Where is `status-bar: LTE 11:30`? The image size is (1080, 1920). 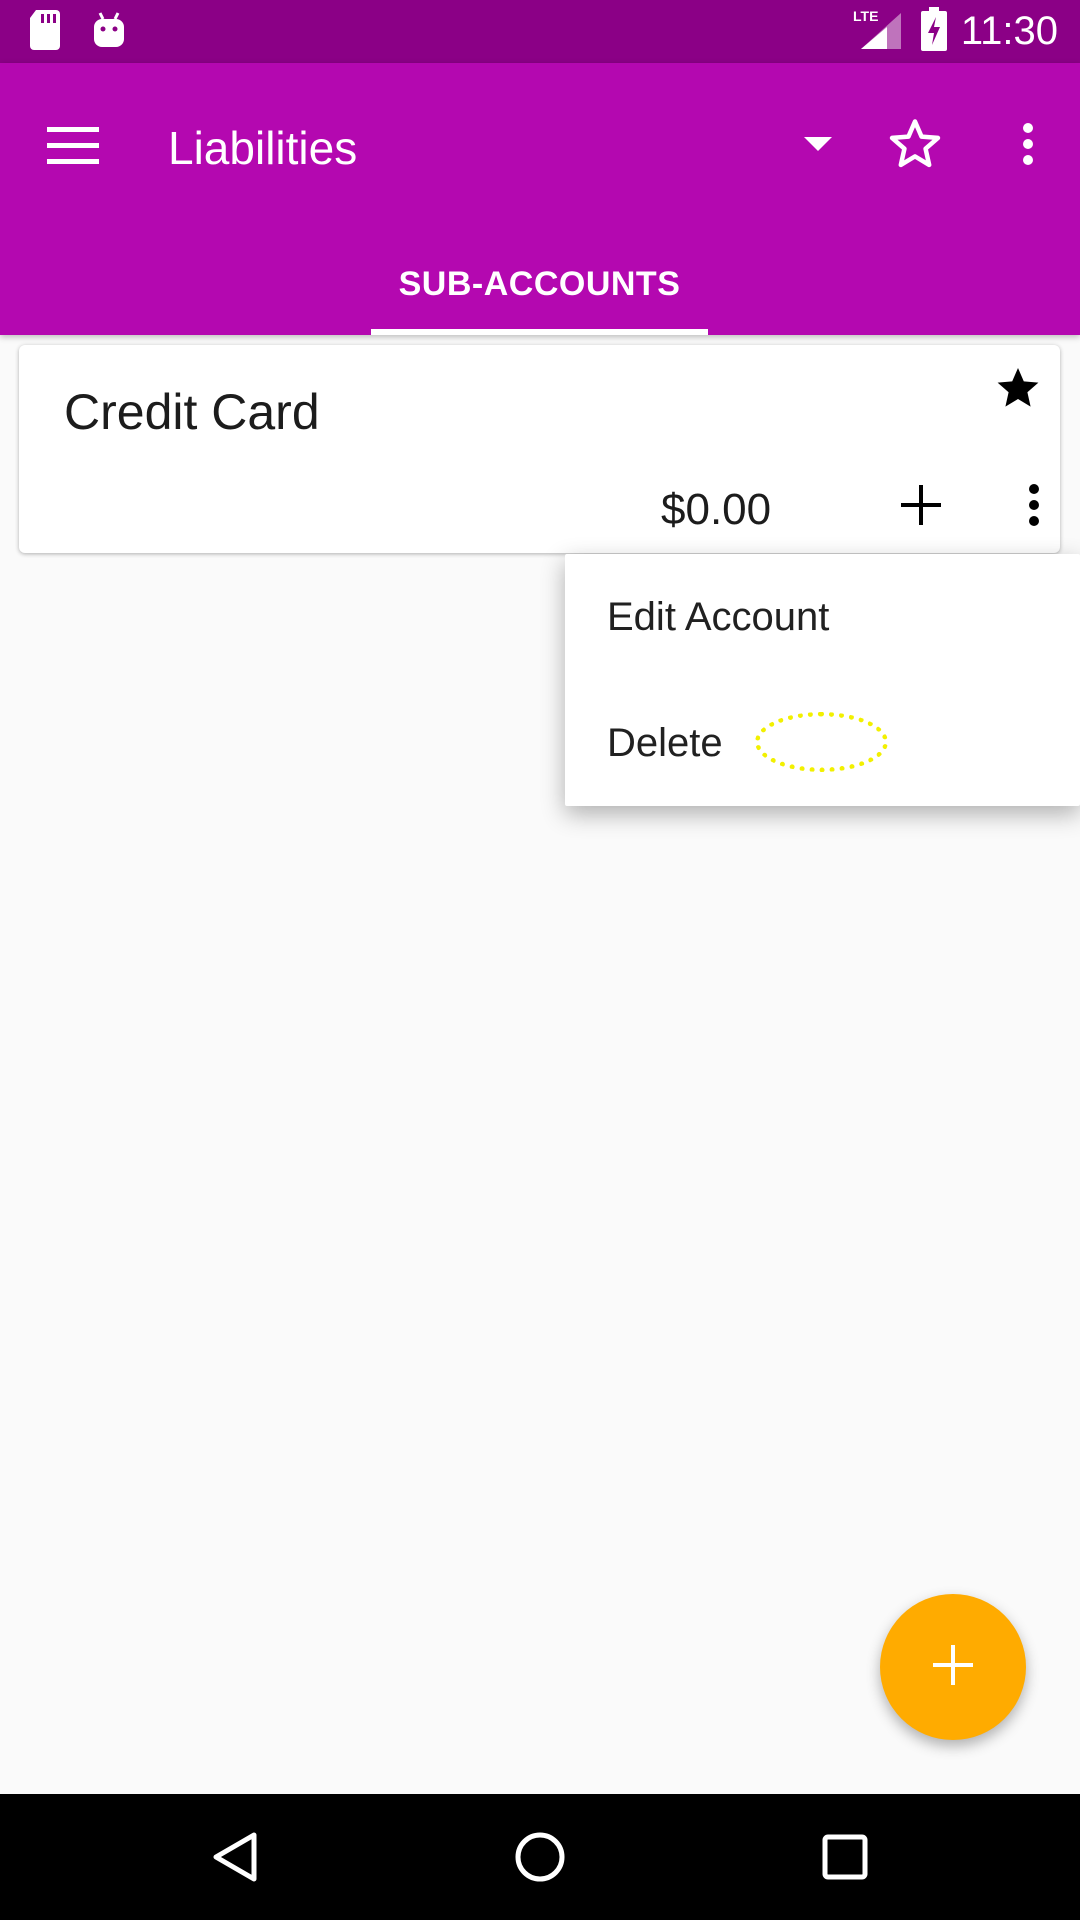
status-bar: LTE 11:30 is located at coordinates (540, 31).